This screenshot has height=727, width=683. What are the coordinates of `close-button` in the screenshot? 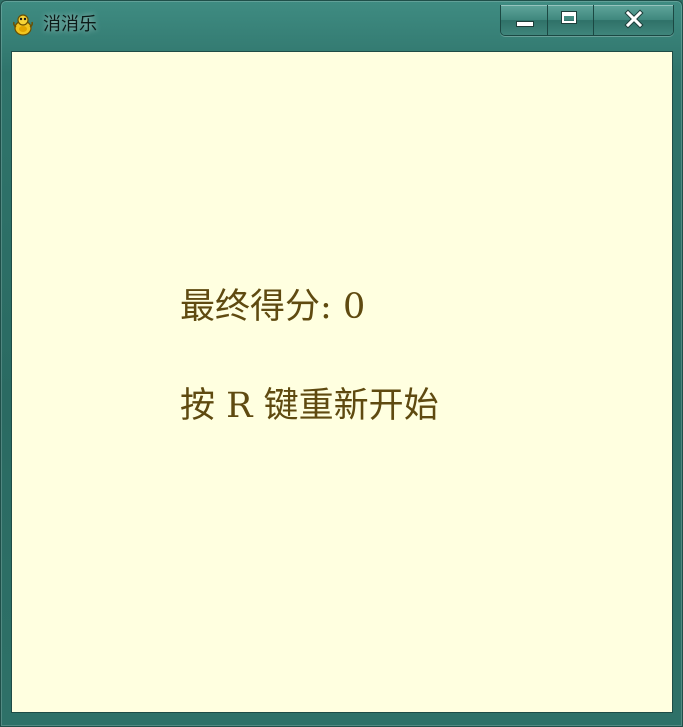 It's located at (633, 20).